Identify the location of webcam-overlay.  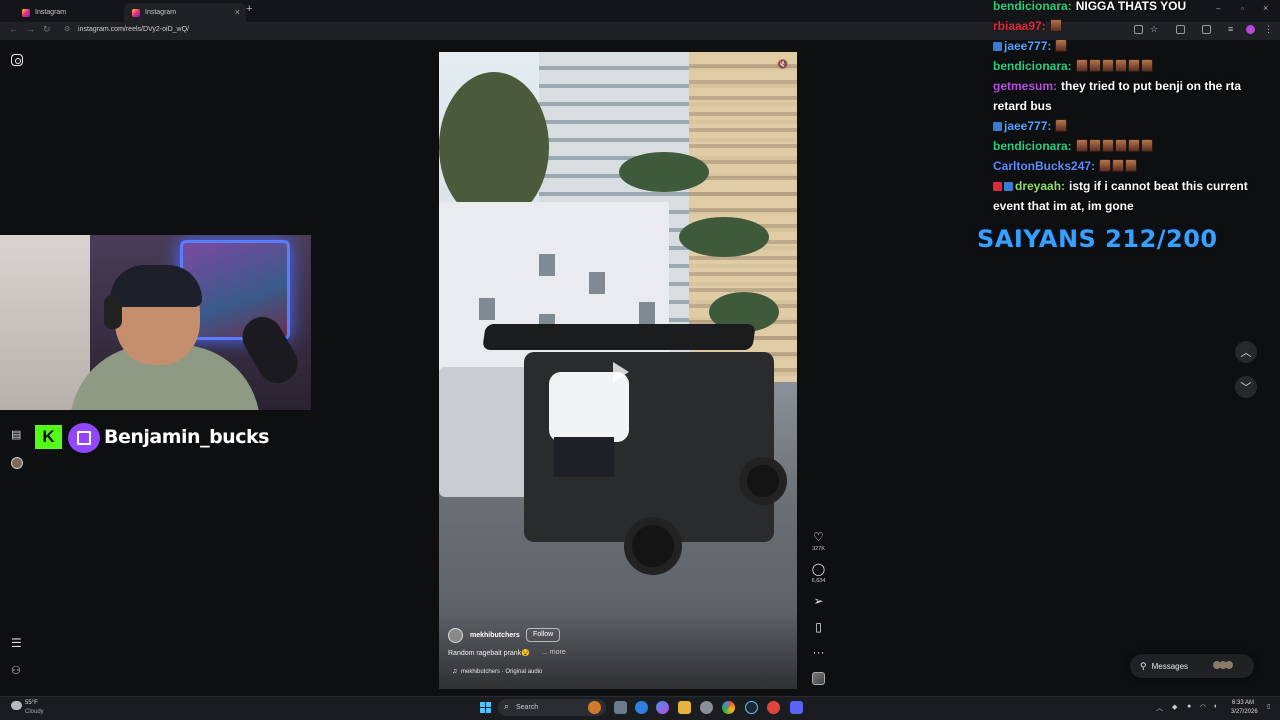
(155, 322).